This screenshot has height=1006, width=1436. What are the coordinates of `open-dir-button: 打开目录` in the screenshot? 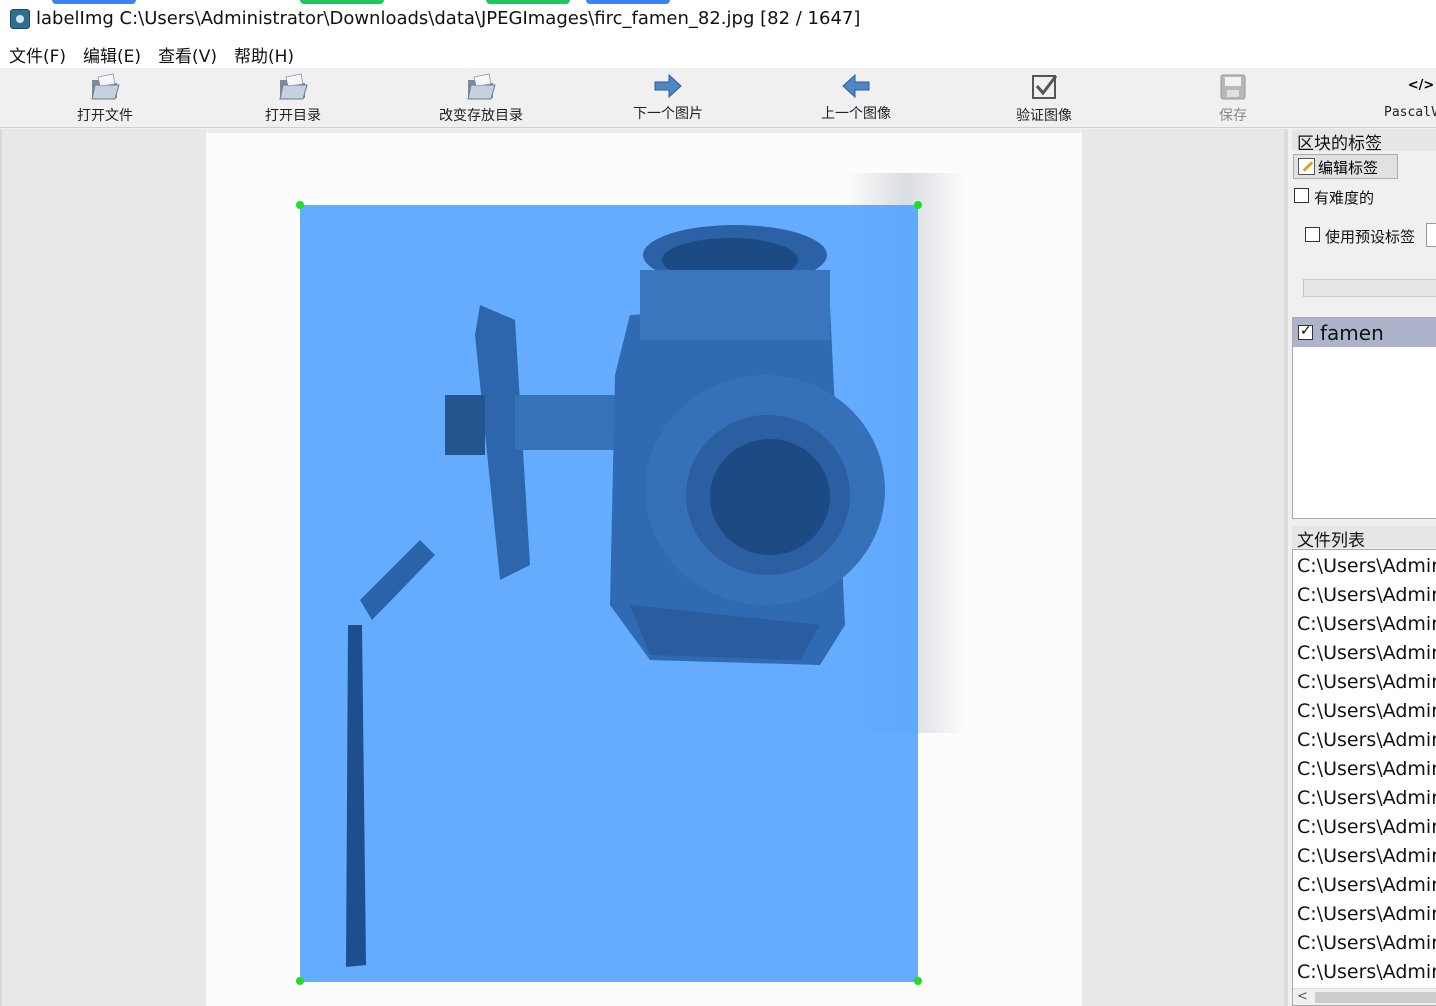 It's located at (293, 98).